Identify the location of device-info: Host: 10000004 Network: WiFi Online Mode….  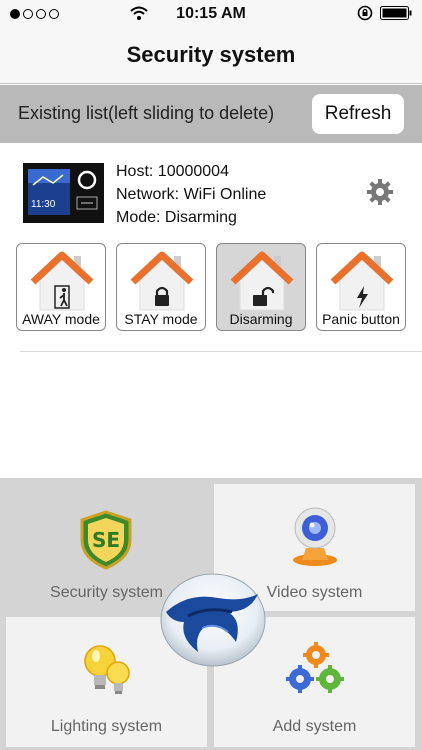
(191, 194).